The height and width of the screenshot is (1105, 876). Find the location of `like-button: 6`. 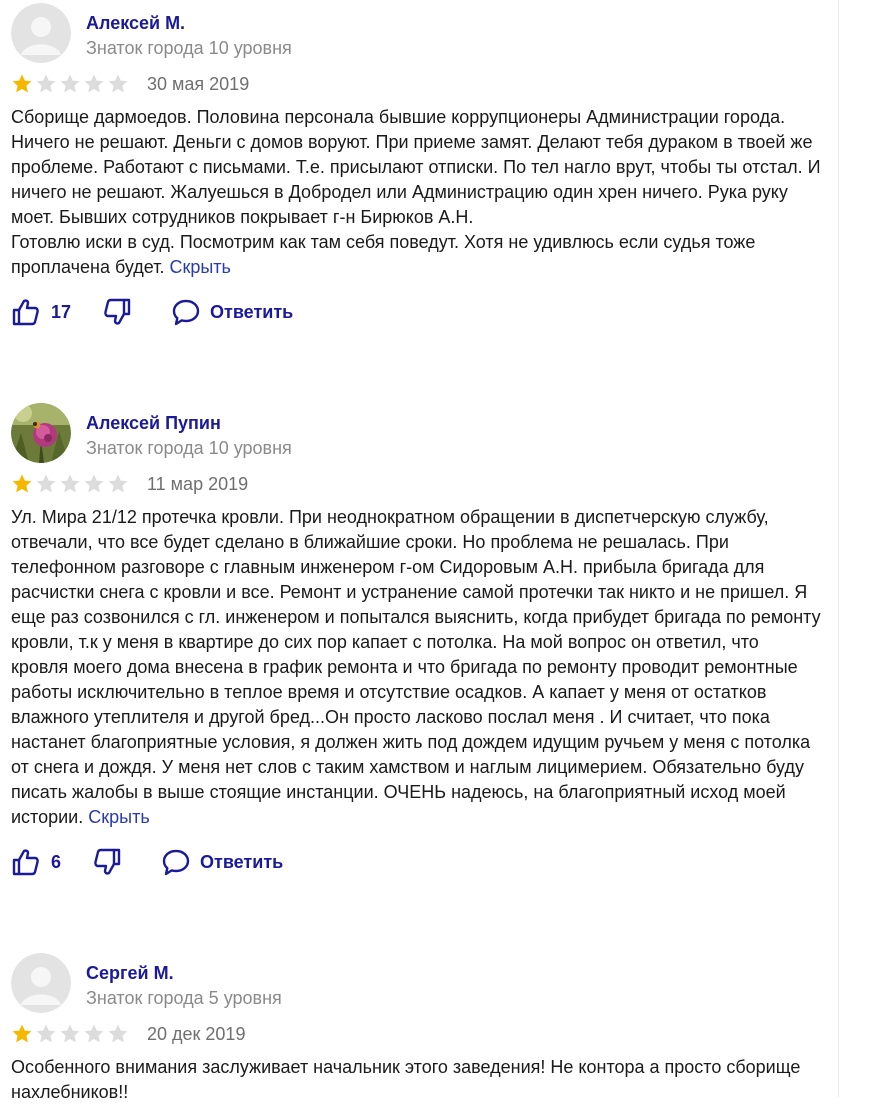

like-button: 6 is located at coordinates (36, 862).